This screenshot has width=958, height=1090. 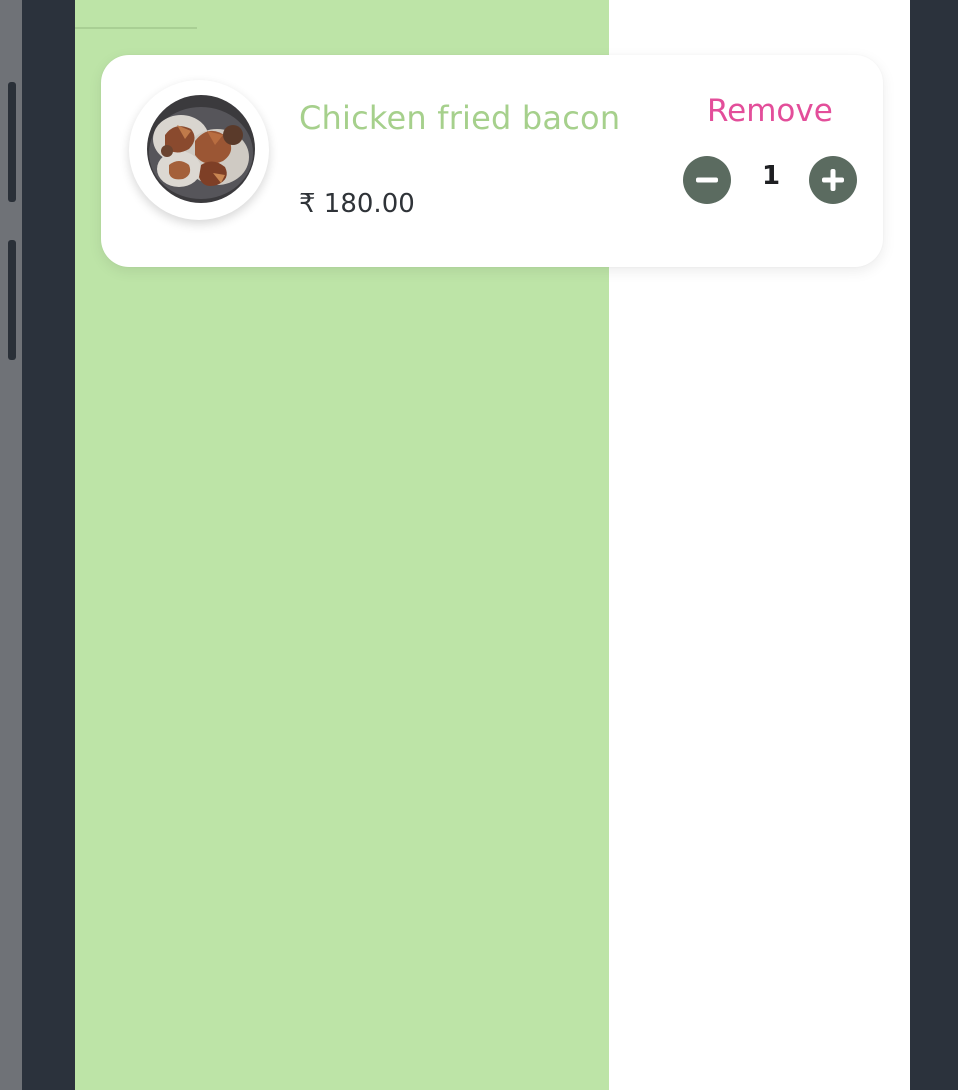 I want to click on decrement-button, so click(x=707, y=180).